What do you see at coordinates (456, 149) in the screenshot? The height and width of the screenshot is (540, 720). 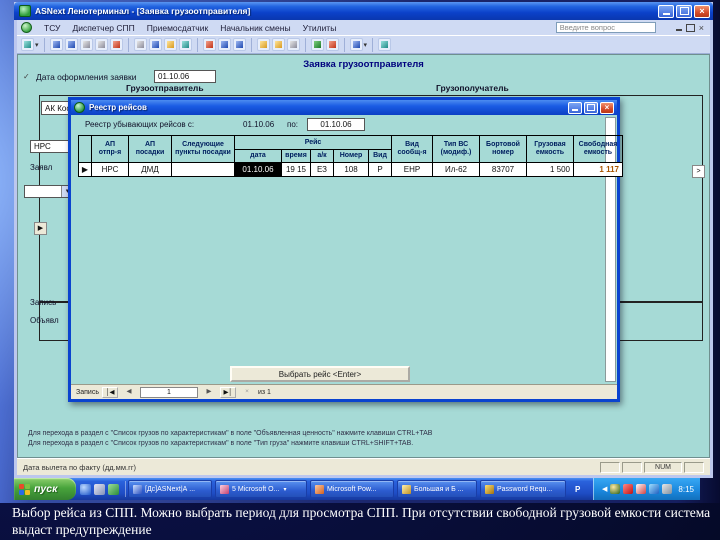 I see `header-aircraft-type: Тип ВС (модиф.)` at bounding box center [456, 149].